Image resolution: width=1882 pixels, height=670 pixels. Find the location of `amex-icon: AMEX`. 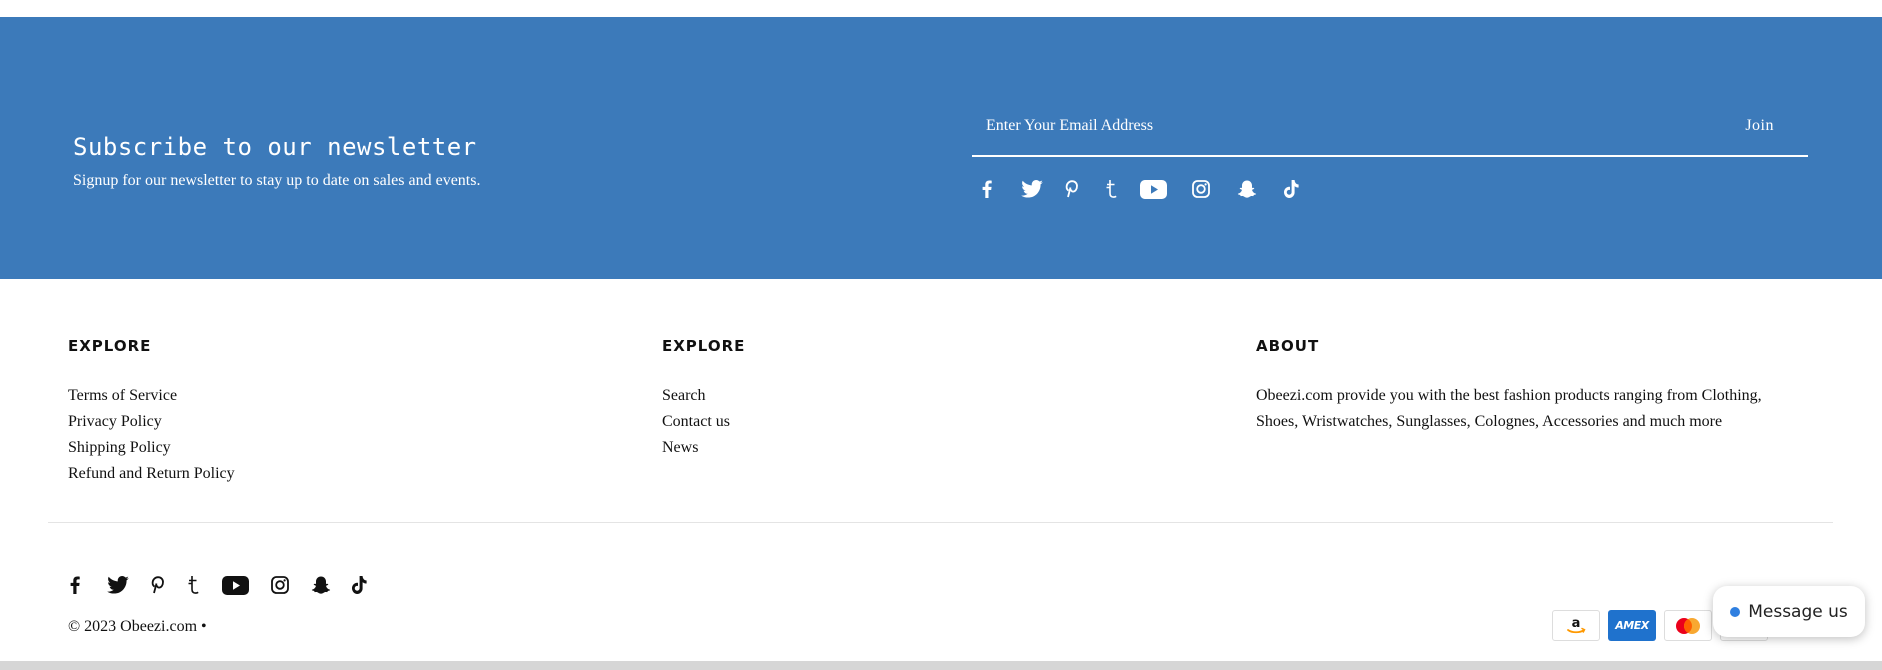

amex-icon: AMEX is located at coordinates (1632, 625).